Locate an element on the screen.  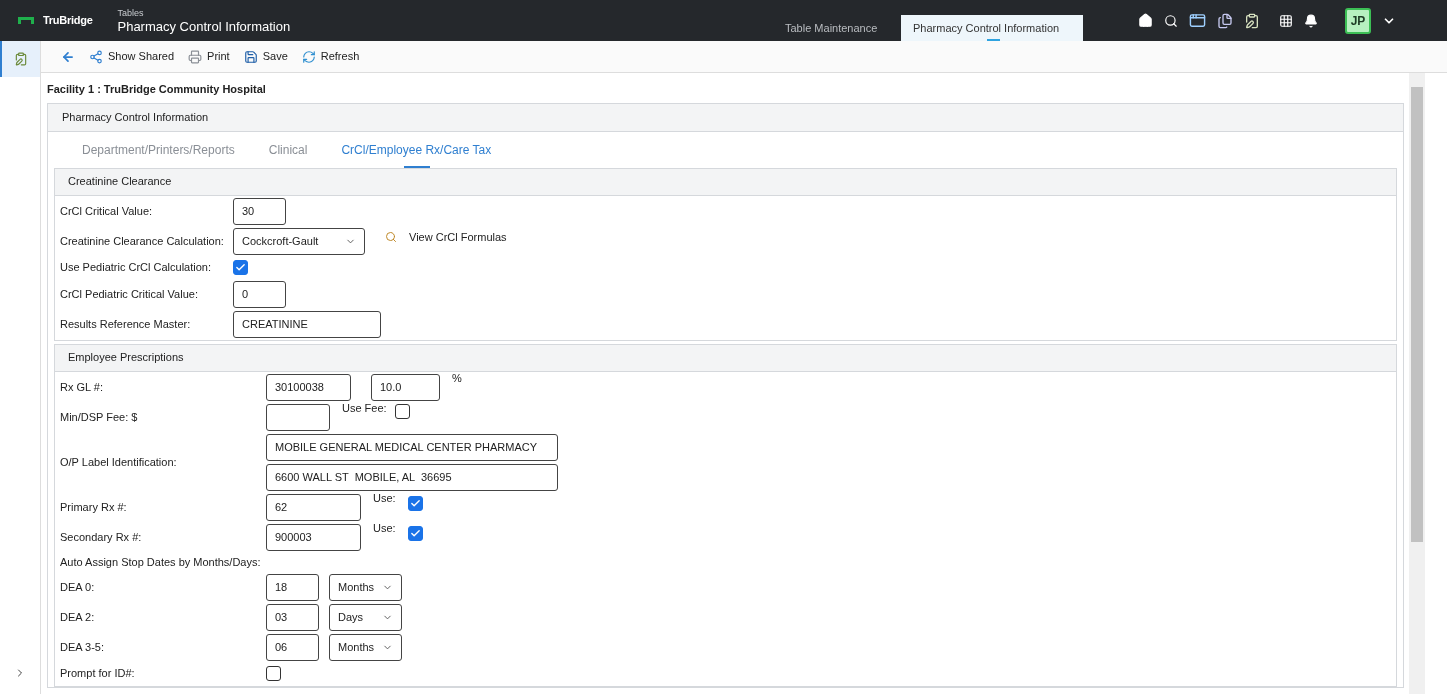
window-icon is located at coordinates (1197, 20).